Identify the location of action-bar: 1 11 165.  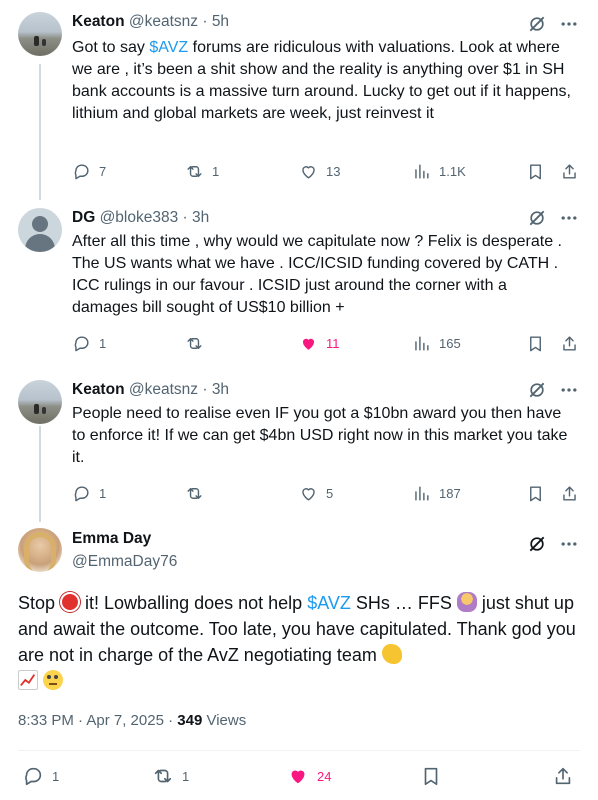
(327, 343).